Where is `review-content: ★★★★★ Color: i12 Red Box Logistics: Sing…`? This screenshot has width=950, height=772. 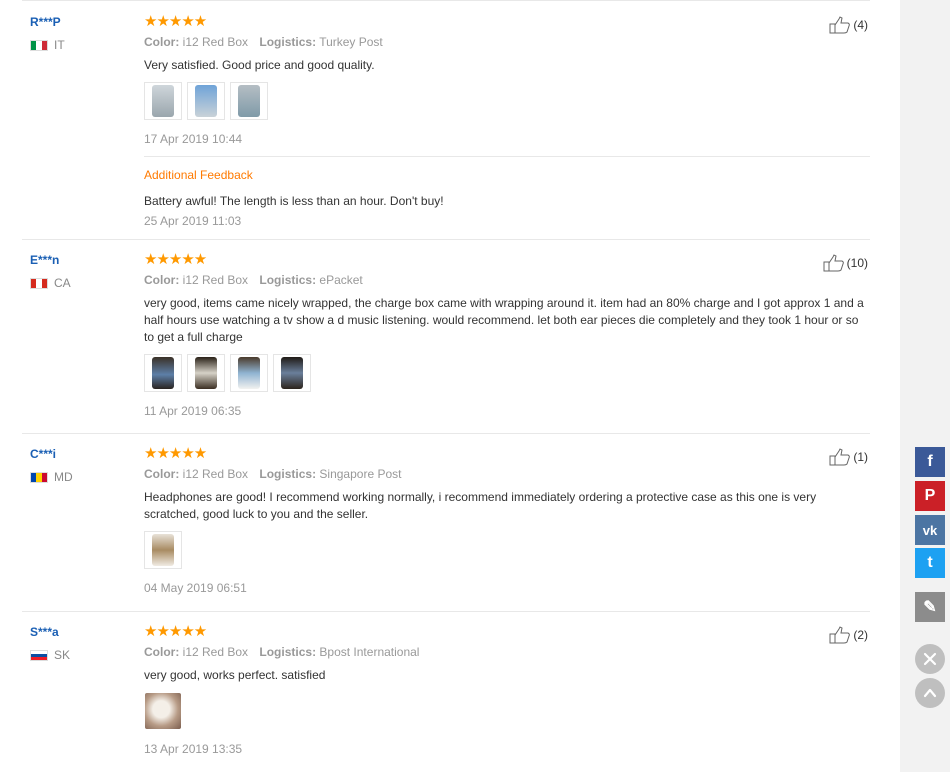
review-content: ★★★★★ Color: i12 Red Box Logistics: Sing… is located at coordinates (507, 520).